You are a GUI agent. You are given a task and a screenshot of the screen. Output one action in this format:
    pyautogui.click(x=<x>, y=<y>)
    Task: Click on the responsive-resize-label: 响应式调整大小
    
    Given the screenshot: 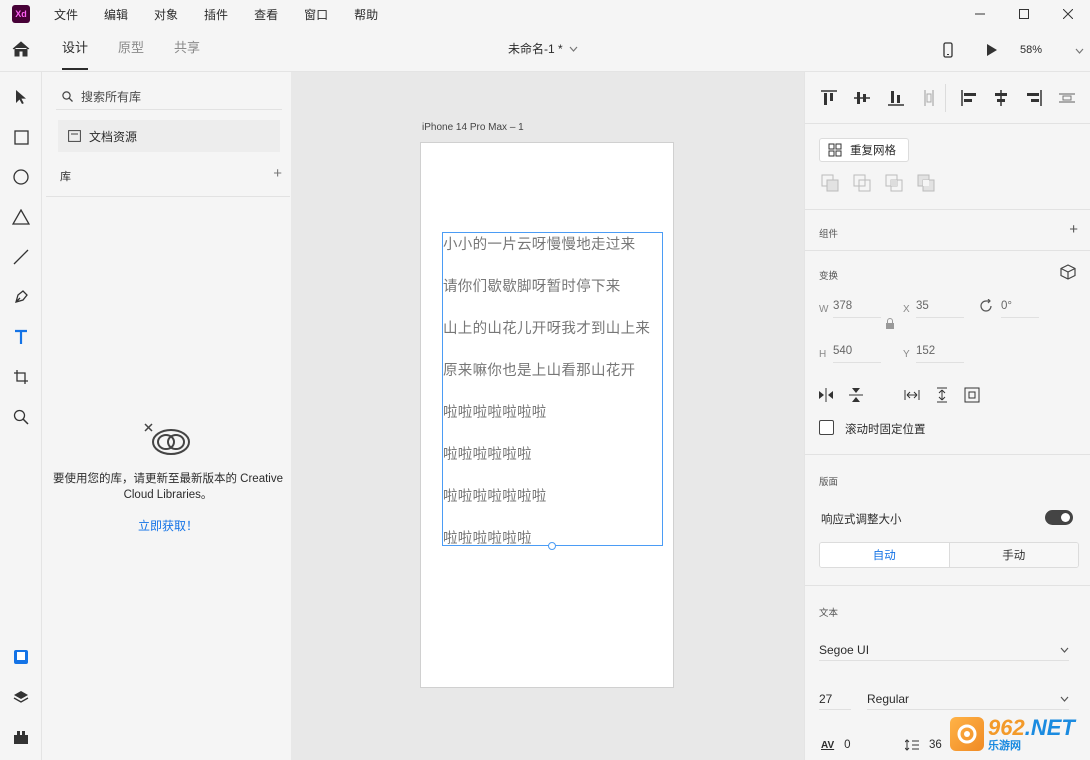 What is the action you would take?
    pyautogui.click(x=861, y=520)
    